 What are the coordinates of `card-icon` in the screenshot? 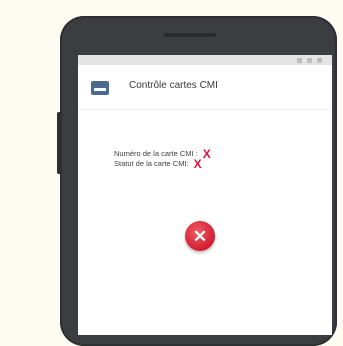 It's located at (100, 88).